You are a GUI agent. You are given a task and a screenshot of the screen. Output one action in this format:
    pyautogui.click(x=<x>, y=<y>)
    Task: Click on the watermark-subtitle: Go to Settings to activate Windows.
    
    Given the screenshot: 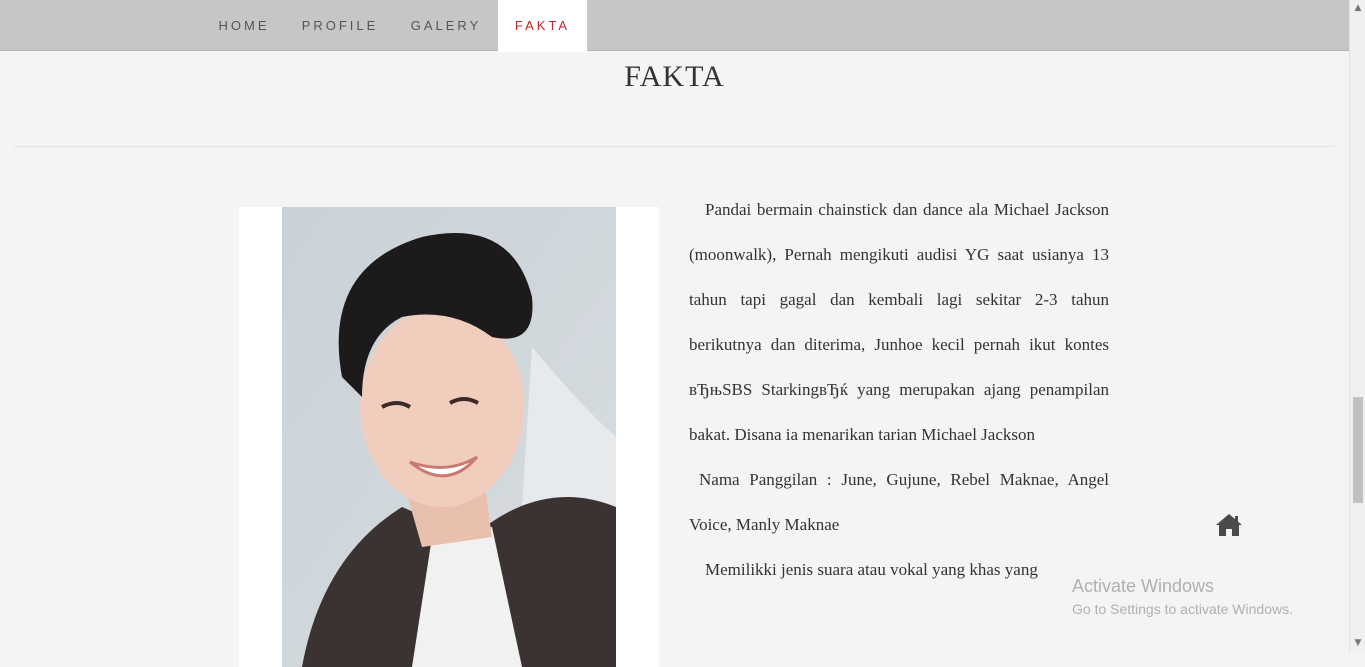 What is the action you would take?
    pyautogui.click(x=1182, y=609)
    